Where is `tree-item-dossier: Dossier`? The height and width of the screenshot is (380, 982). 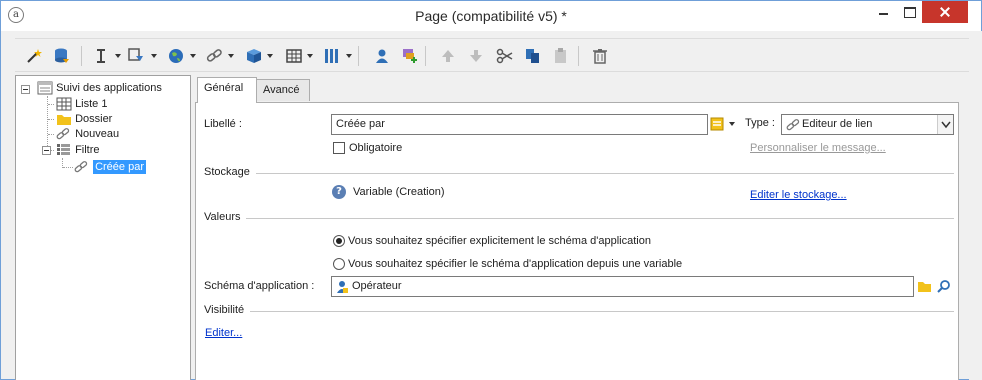 tree-item-dossier: Dossier is located at coordinates (84, 119).